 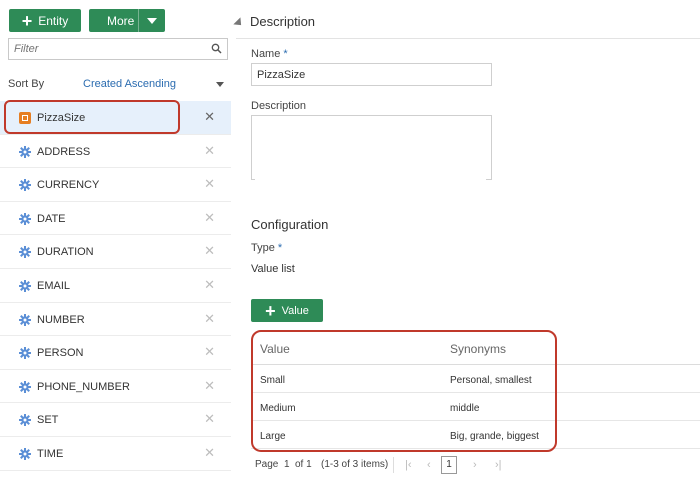 I want to click on table-row: Small Personal, smallest, so click(x=475, y=379).